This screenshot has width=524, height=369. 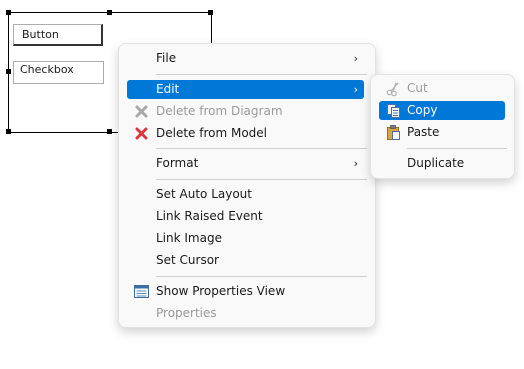 What do you see at coordinates (141, 291) in the screenshot?
I see `properties-view-icon` at bounding box center [141, 291].